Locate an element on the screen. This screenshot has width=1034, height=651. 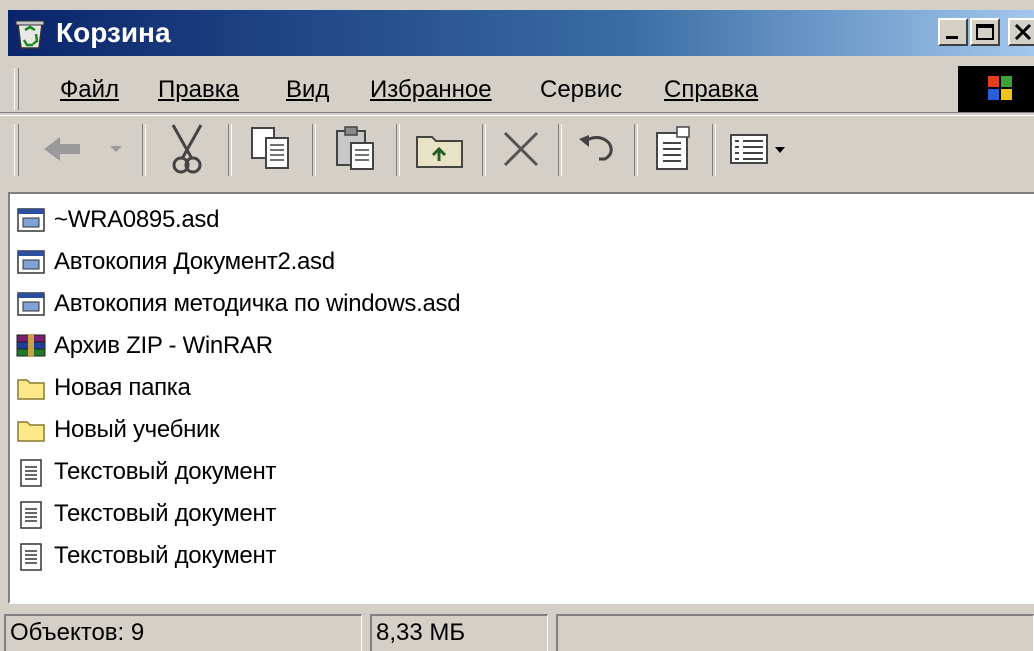
file-item: Новый учебник is located at coordinates (118, 430).